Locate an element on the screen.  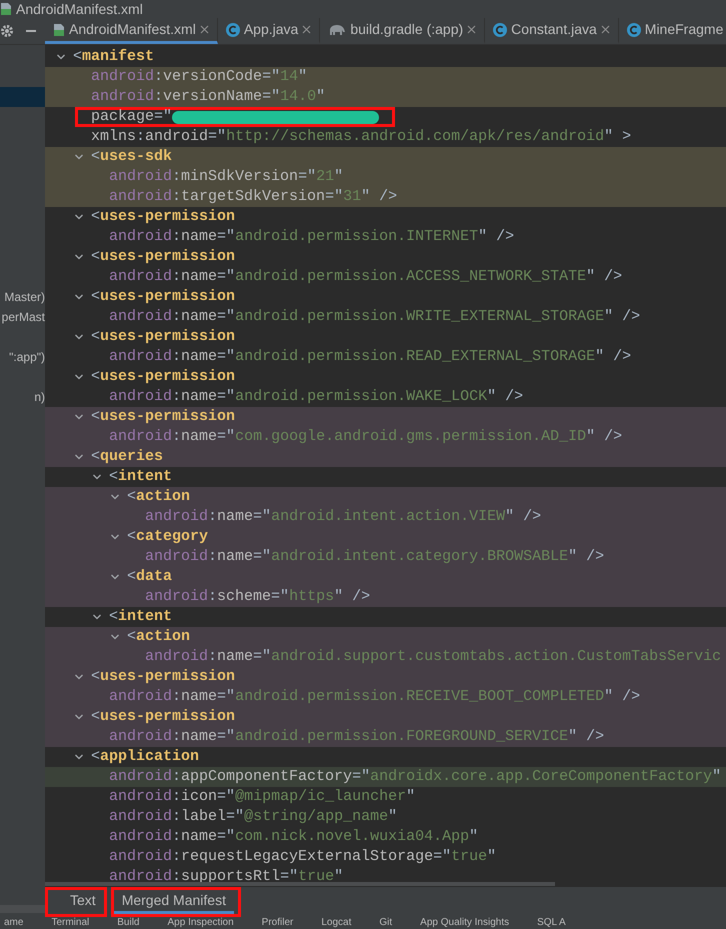
view-tab: Merged Manifest is located at coordinates (174, 902).